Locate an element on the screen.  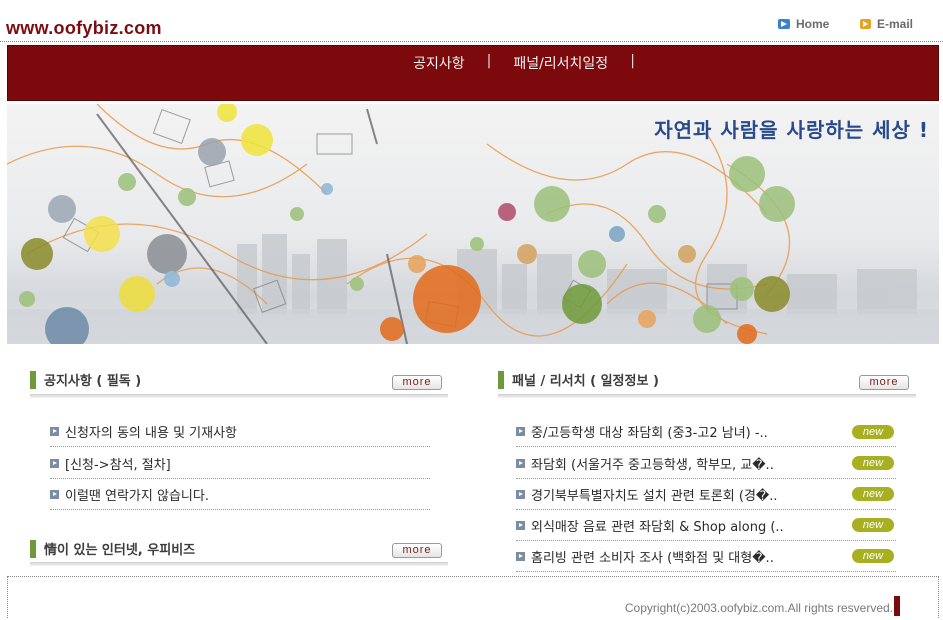
panel-item-text: 경기북부특별자치도 설치 관련 토론회 (경�.. is located at coordinates (654, 496).